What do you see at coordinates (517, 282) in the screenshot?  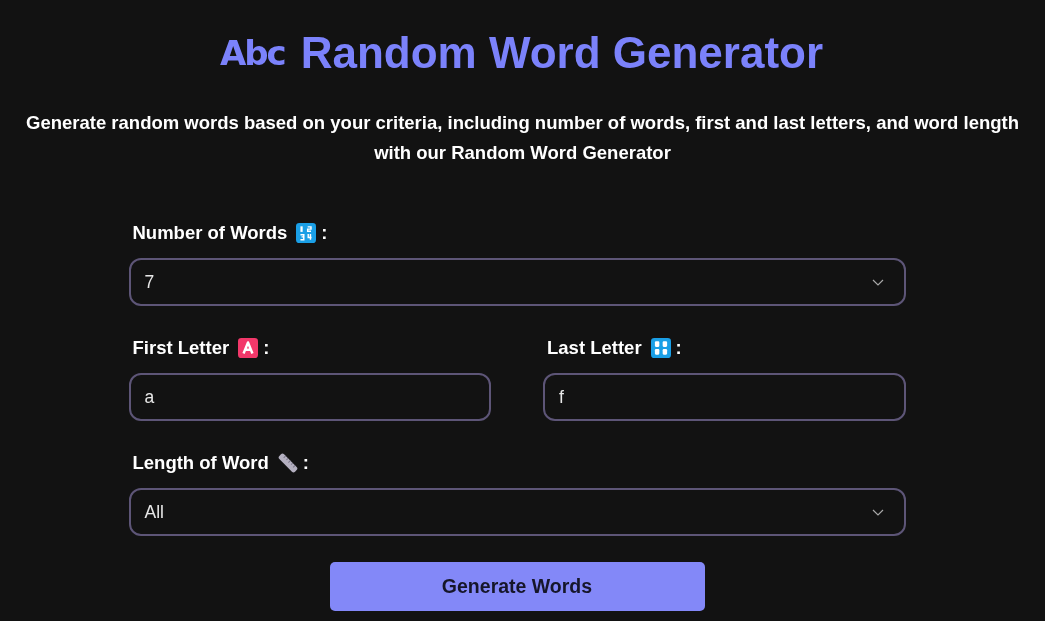 I see `dropdown: 7` at bounding box center [517, 282].